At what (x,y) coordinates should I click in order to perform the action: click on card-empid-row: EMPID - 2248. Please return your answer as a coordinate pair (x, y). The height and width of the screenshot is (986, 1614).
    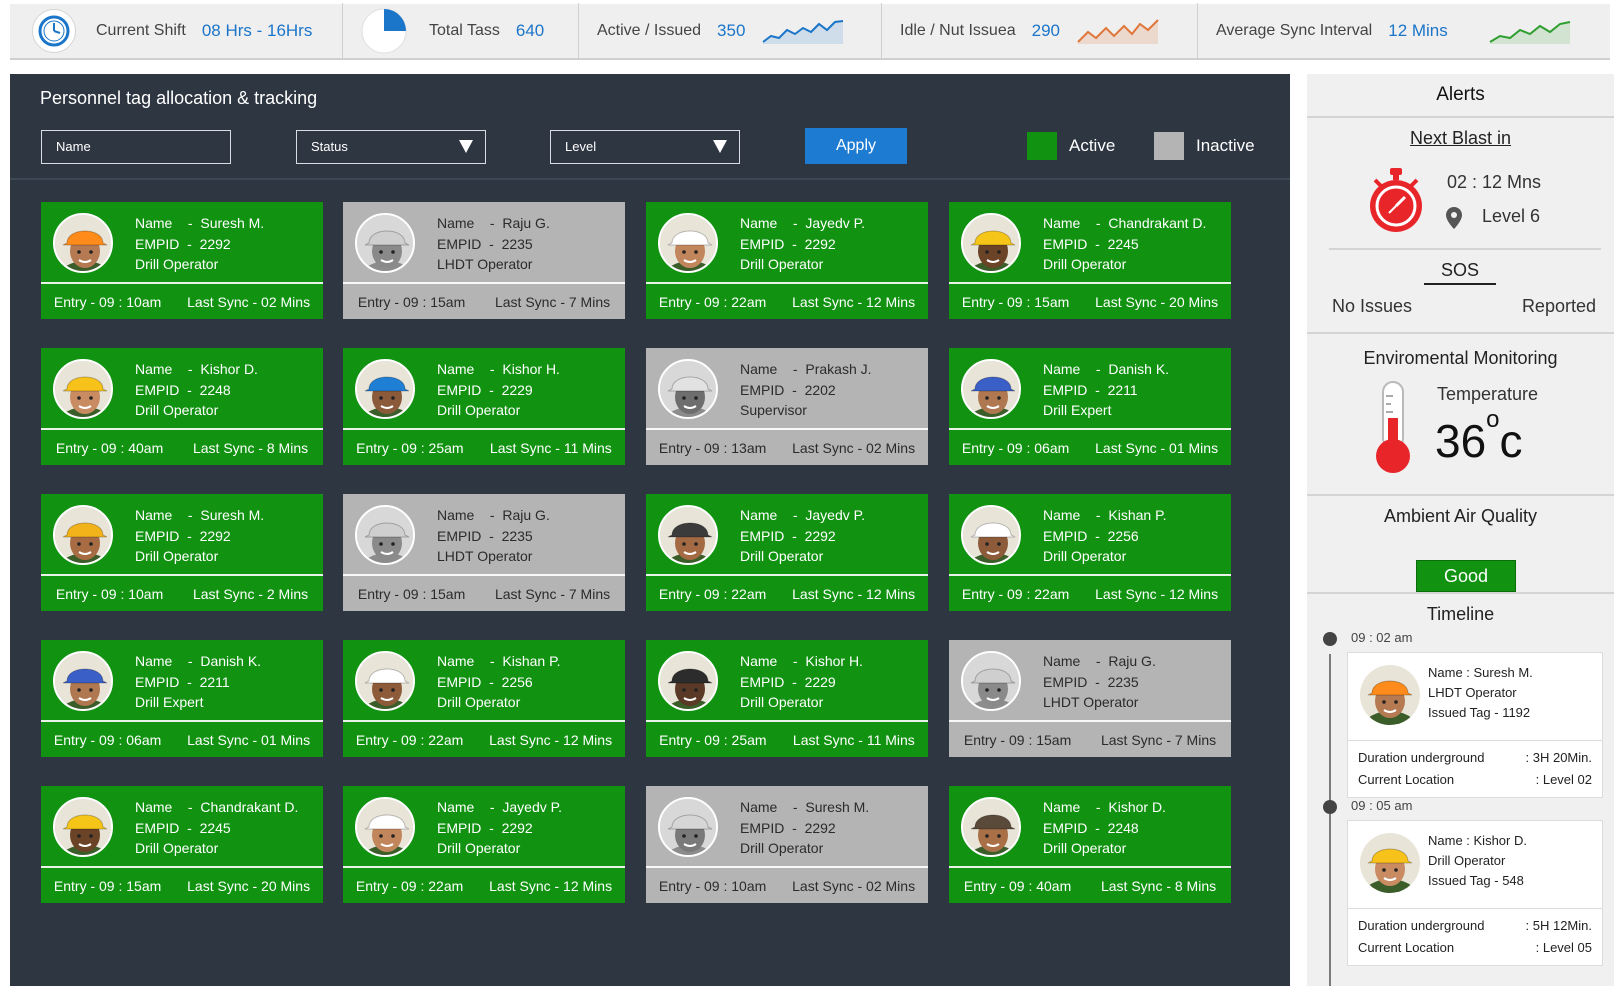
    Looking at the image, I should click on (1104, 828).